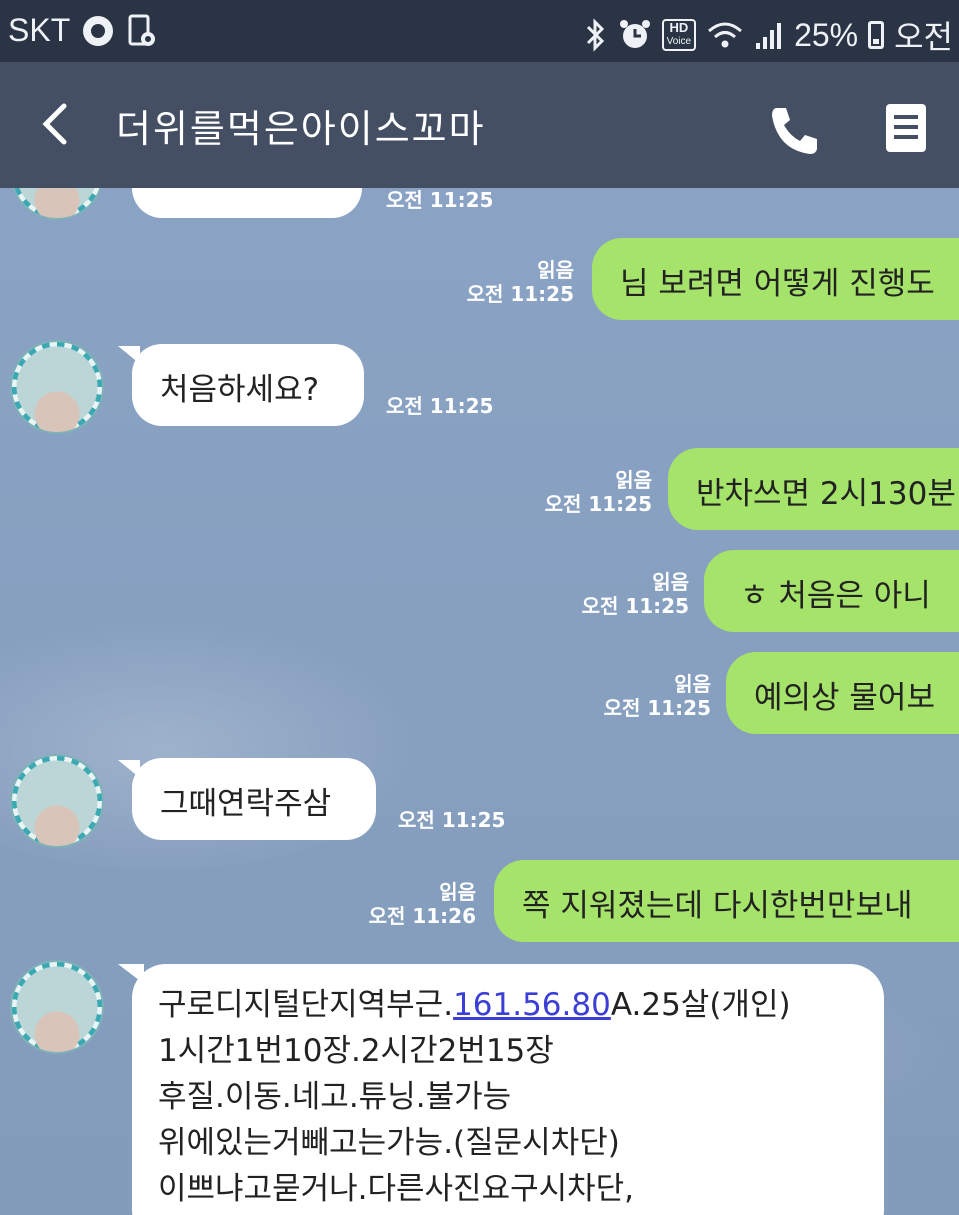 The image size is (959, 1215). I want to click on status-bar-left: SKT, so click(83, 30).